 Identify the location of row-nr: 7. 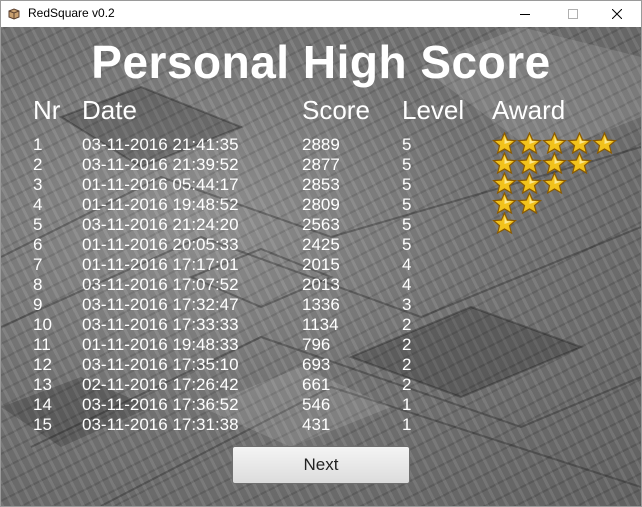
(38, 264).